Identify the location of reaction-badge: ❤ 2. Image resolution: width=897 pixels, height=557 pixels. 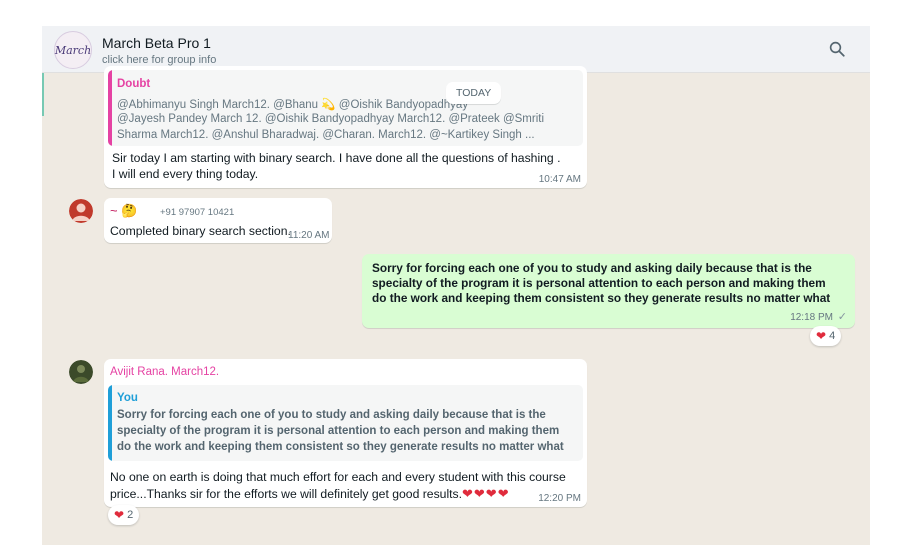
(124, 515).